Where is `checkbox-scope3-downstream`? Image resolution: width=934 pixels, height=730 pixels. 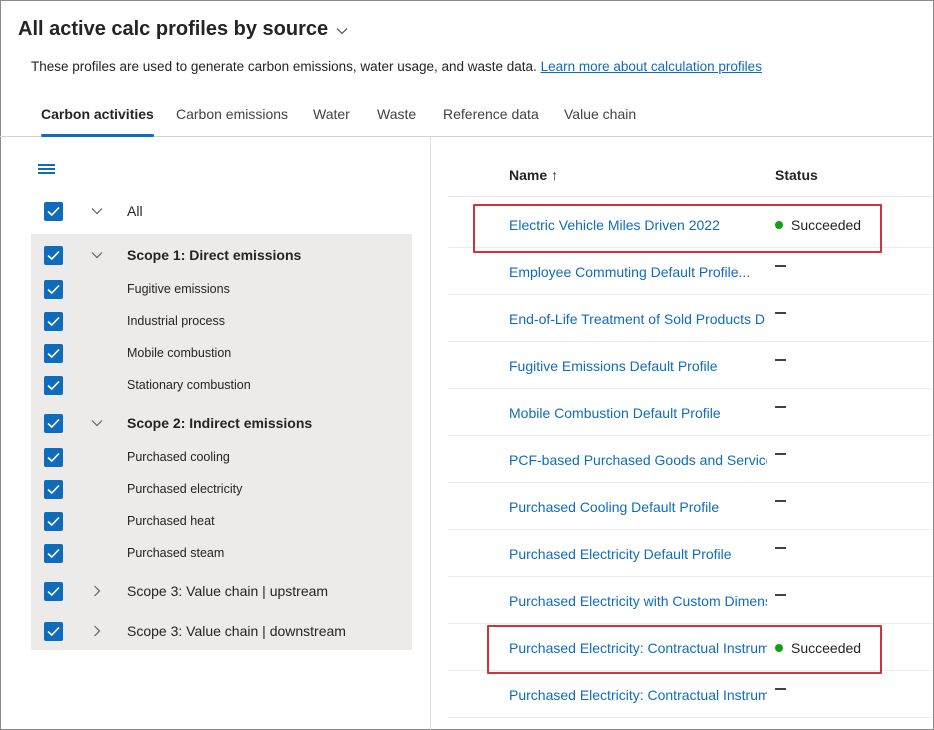 checkbox-scope3-downstream is located at coordinates (53, 631).